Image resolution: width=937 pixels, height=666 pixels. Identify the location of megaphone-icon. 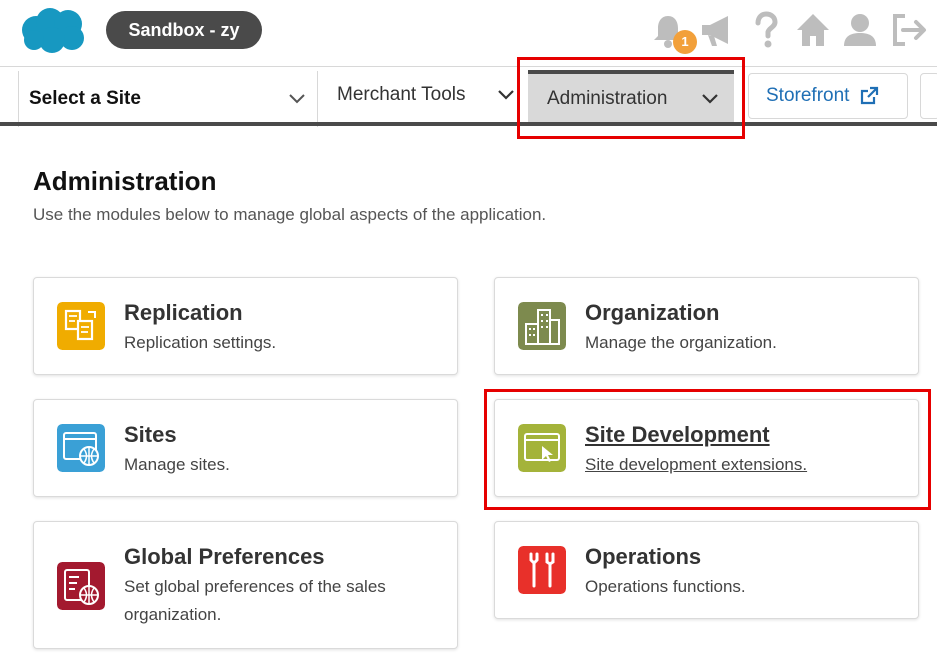
(716, 30).